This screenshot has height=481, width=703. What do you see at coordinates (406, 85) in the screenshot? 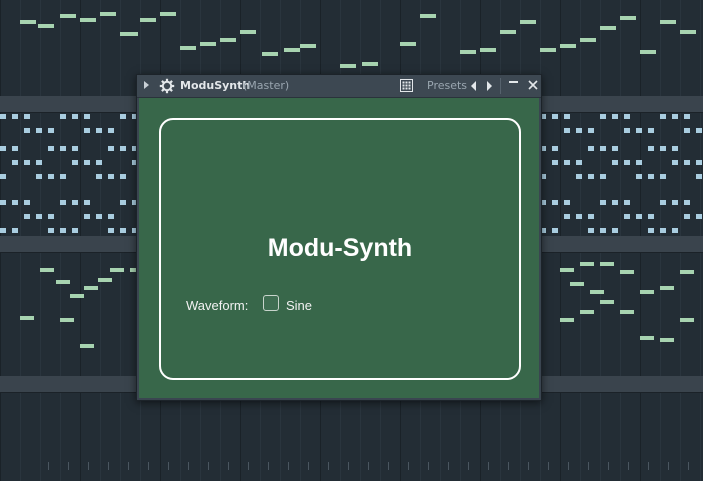
I see `grid-icon` at bounding box center [406, 85].